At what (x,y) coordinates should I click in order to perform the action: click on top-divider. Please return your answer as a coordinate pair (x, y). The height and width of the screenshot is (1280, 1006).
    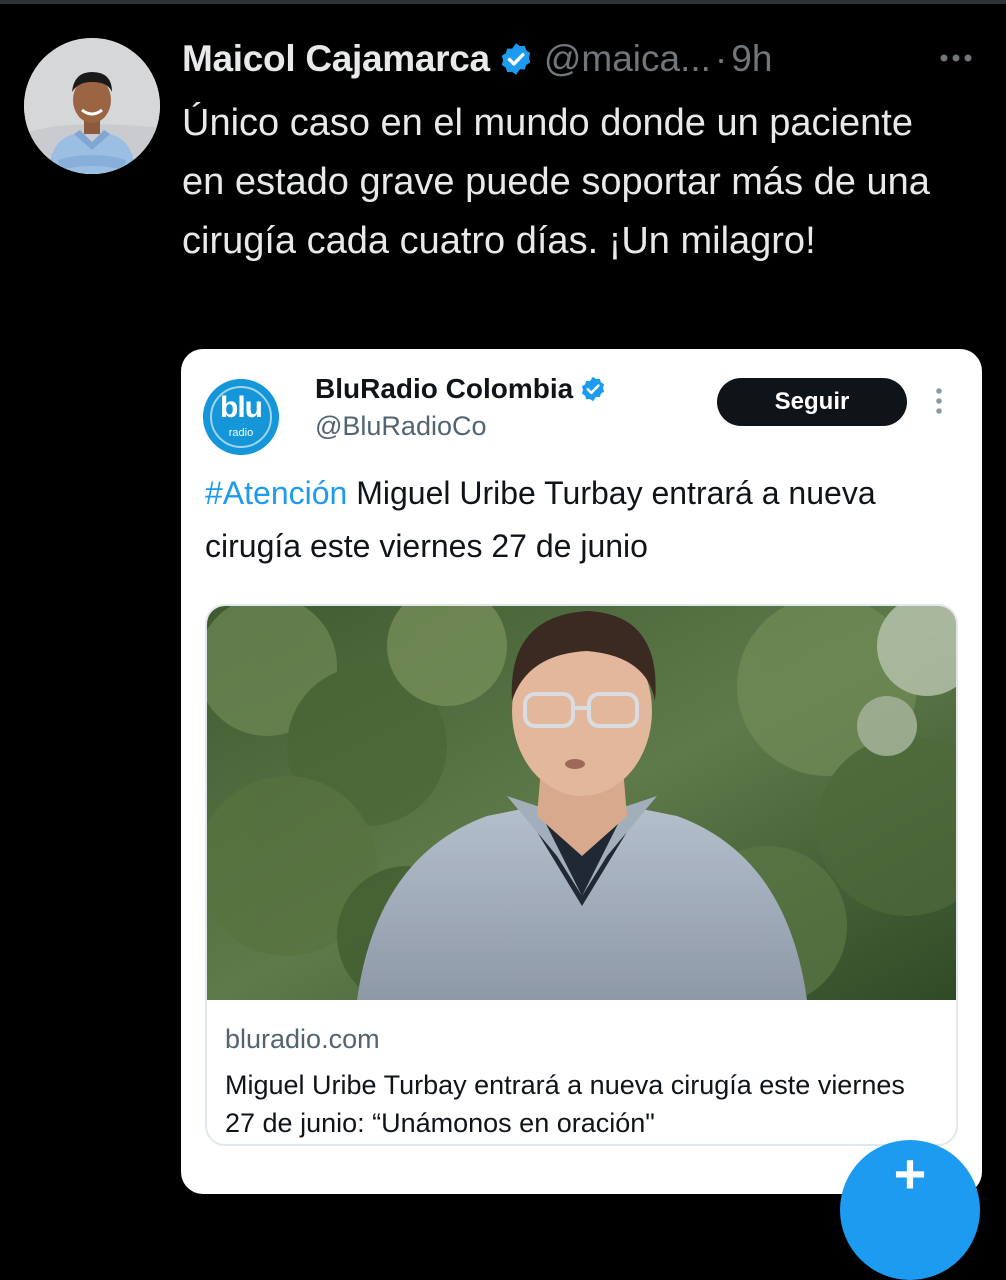
    Looking at the image, I should click on (503, 2).